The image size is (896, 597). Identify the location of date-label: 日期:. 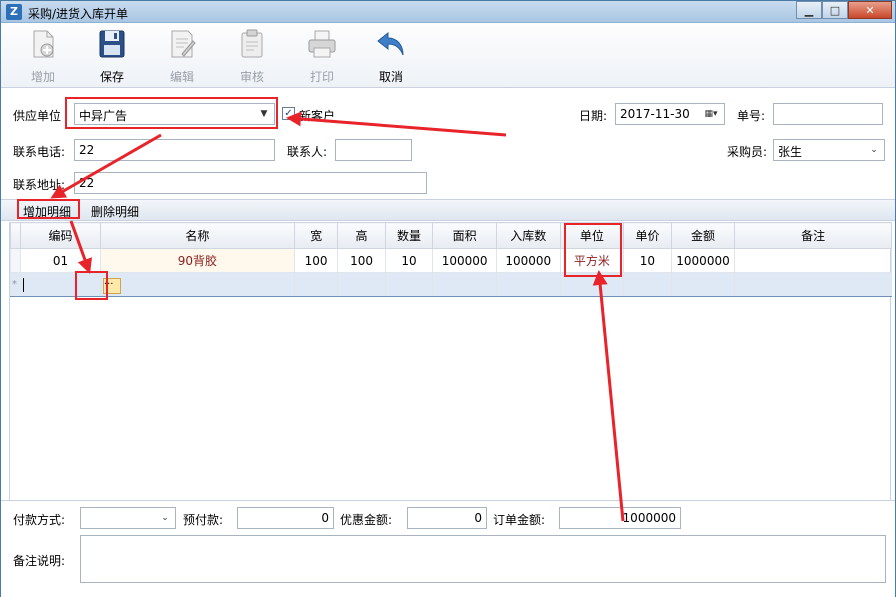
(593, 116).